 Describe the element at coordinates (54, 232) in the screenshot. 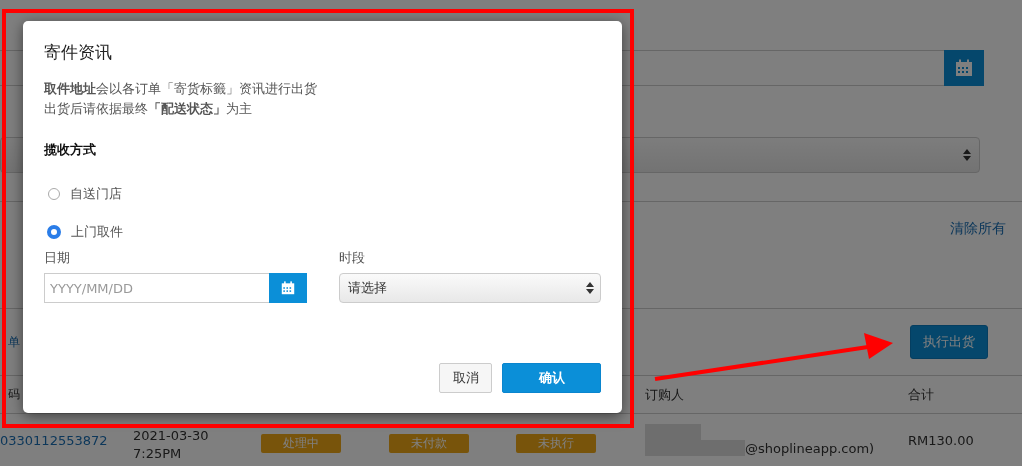

I see `radio-button` at that location.